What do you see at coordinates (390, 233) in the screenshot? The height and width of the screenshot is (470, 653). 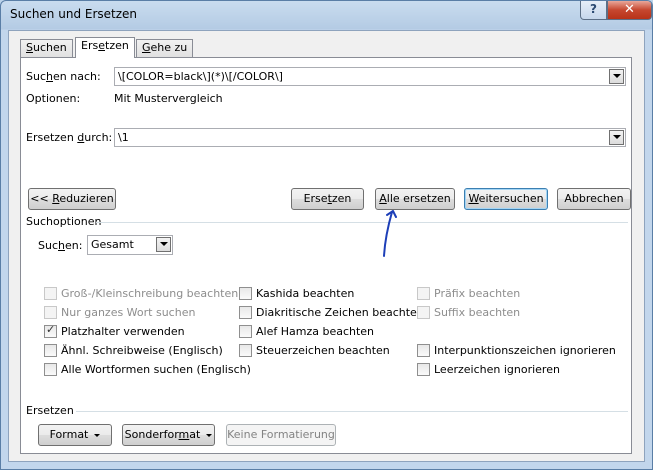 I see `annotation-arrow-icon` at bounding box center [390, 233].